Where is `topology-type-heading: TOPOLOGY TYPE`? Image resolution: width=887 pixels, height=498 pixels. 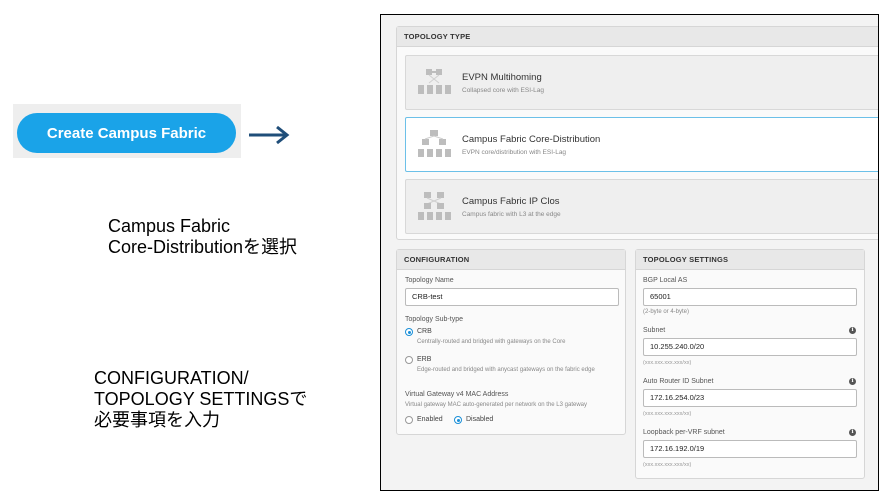
topology-type-heading: TOPOLOGY TYPE is located at coordinates (637, 37).